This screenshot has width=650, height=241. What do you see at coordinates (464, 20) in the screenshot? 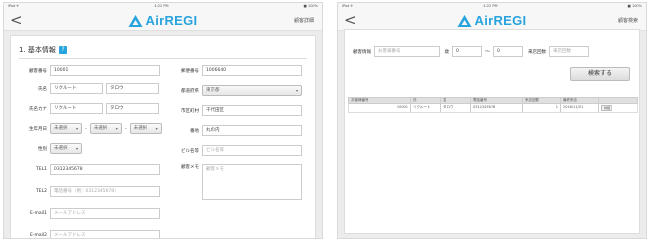
I see `logo-mark-icon` at bounding box center [464, 20].